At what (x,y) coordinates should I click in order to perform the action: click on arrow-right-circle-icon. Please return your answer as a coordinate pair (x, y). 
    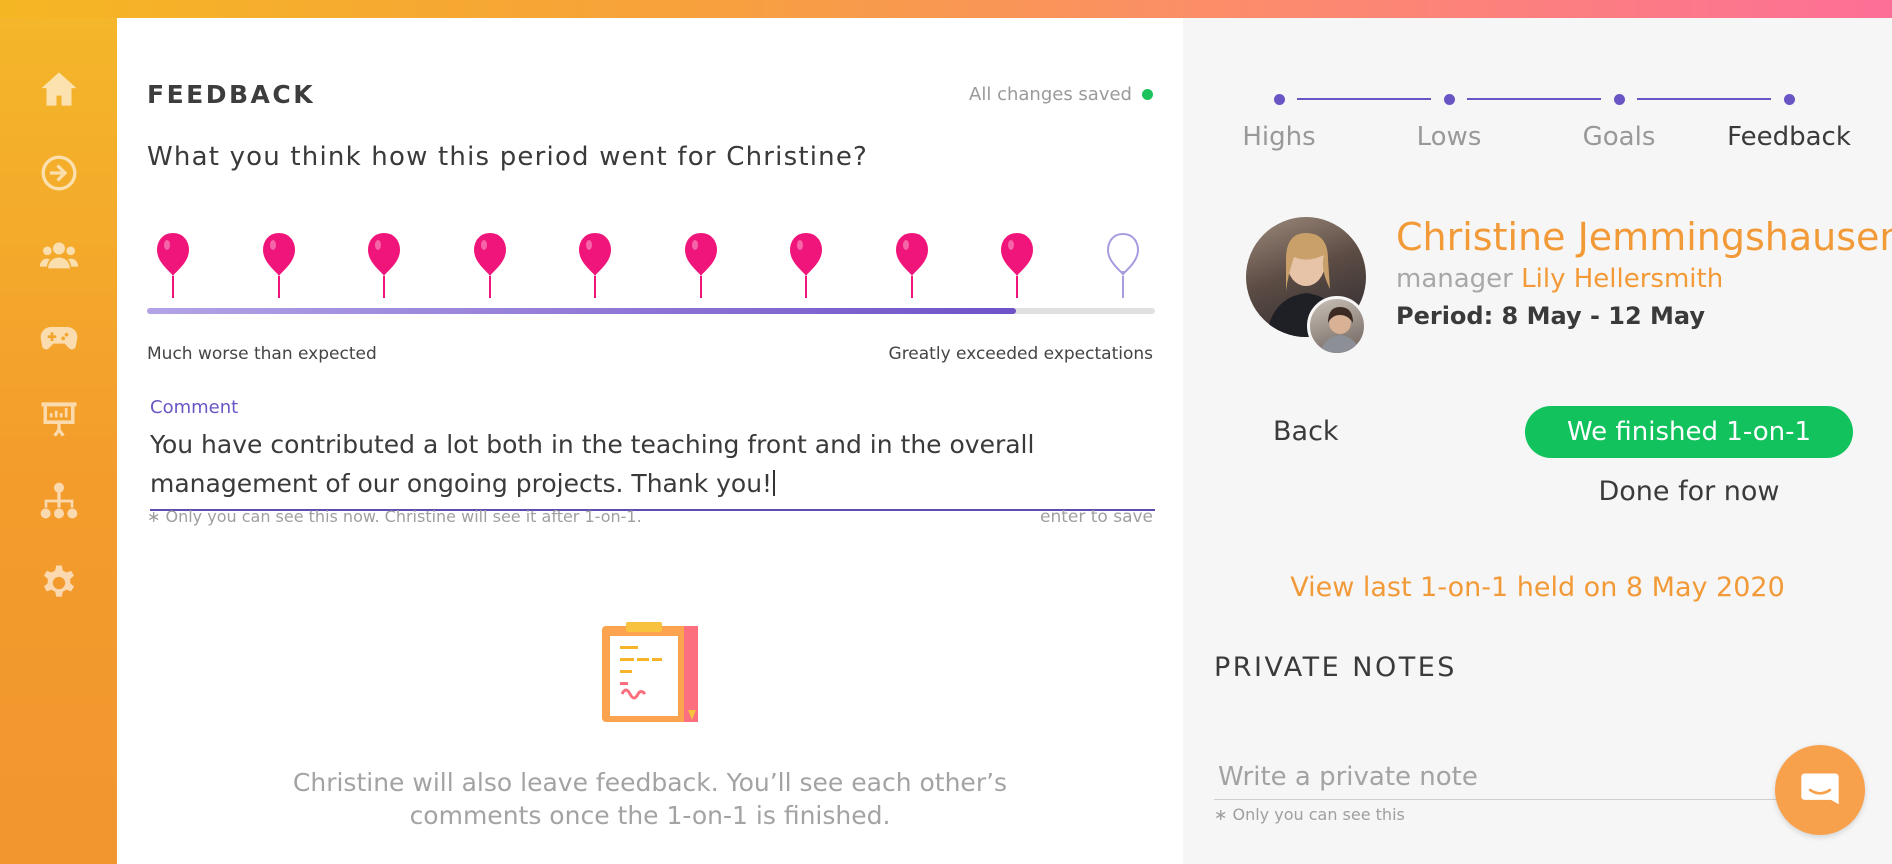
    Looking at the image, I should click on (59, 173).